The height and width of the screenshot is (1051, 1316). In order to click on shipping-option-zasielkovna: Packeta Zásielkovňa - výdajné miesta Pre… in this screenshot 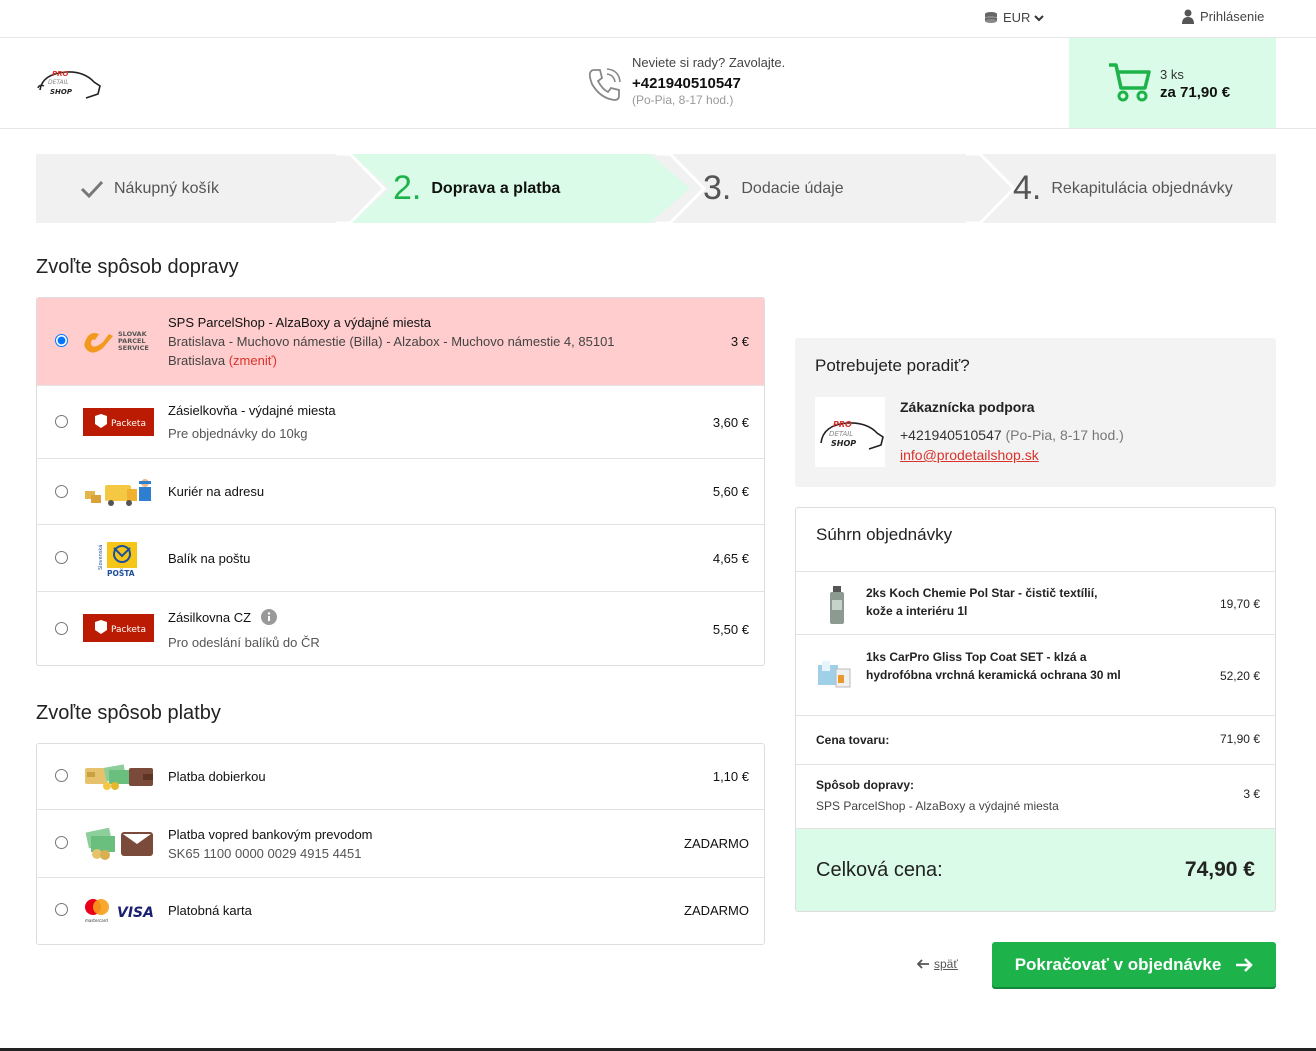, I will do `click(400, 422)`.